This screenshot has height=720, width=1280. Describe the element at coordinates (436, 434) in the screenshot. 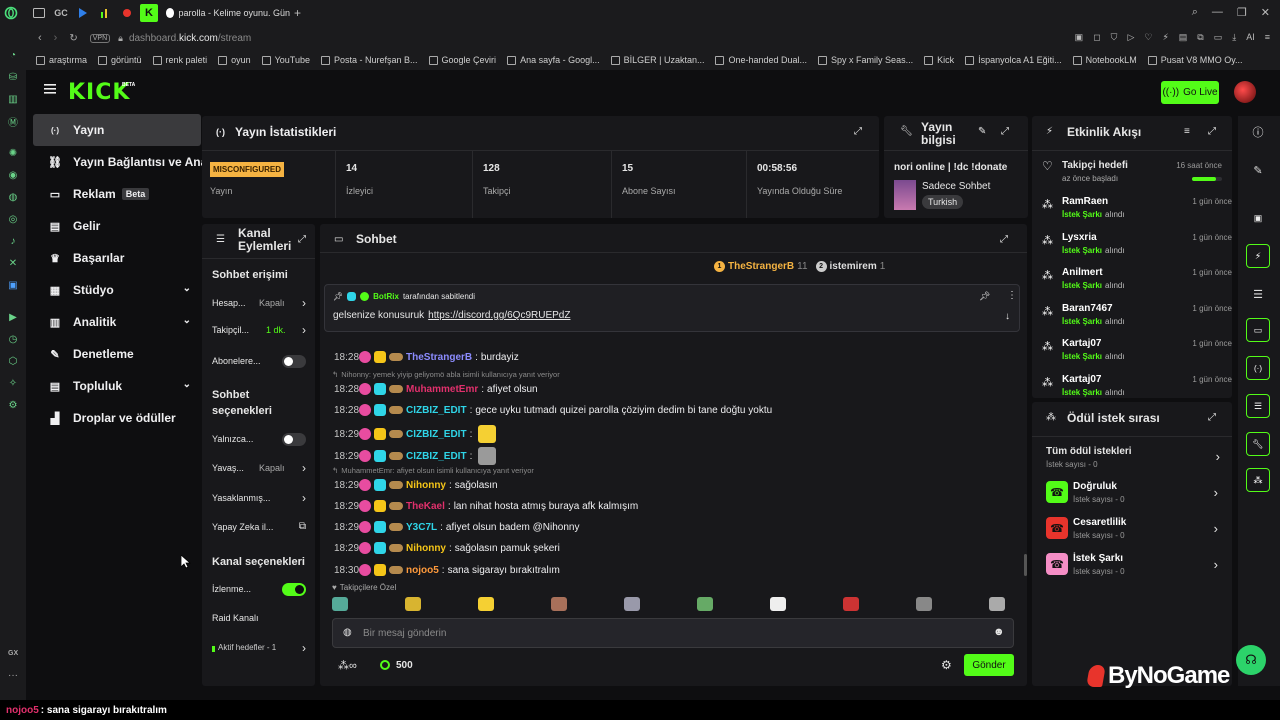

I see `message-username: CIZBIZ_EDIT` at that location.